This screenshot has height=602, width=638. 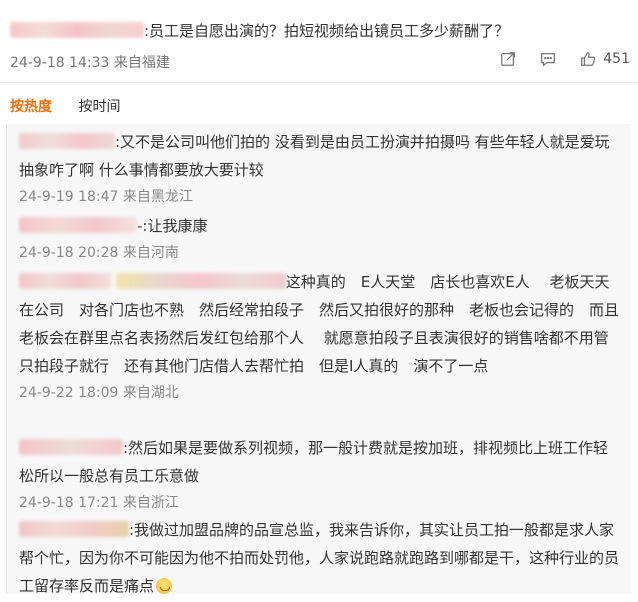 What do you see at coordinates (164, 586) in the screenshot?
I see `sweat-smile-emoji-icon` at bounding box center [164, 586].